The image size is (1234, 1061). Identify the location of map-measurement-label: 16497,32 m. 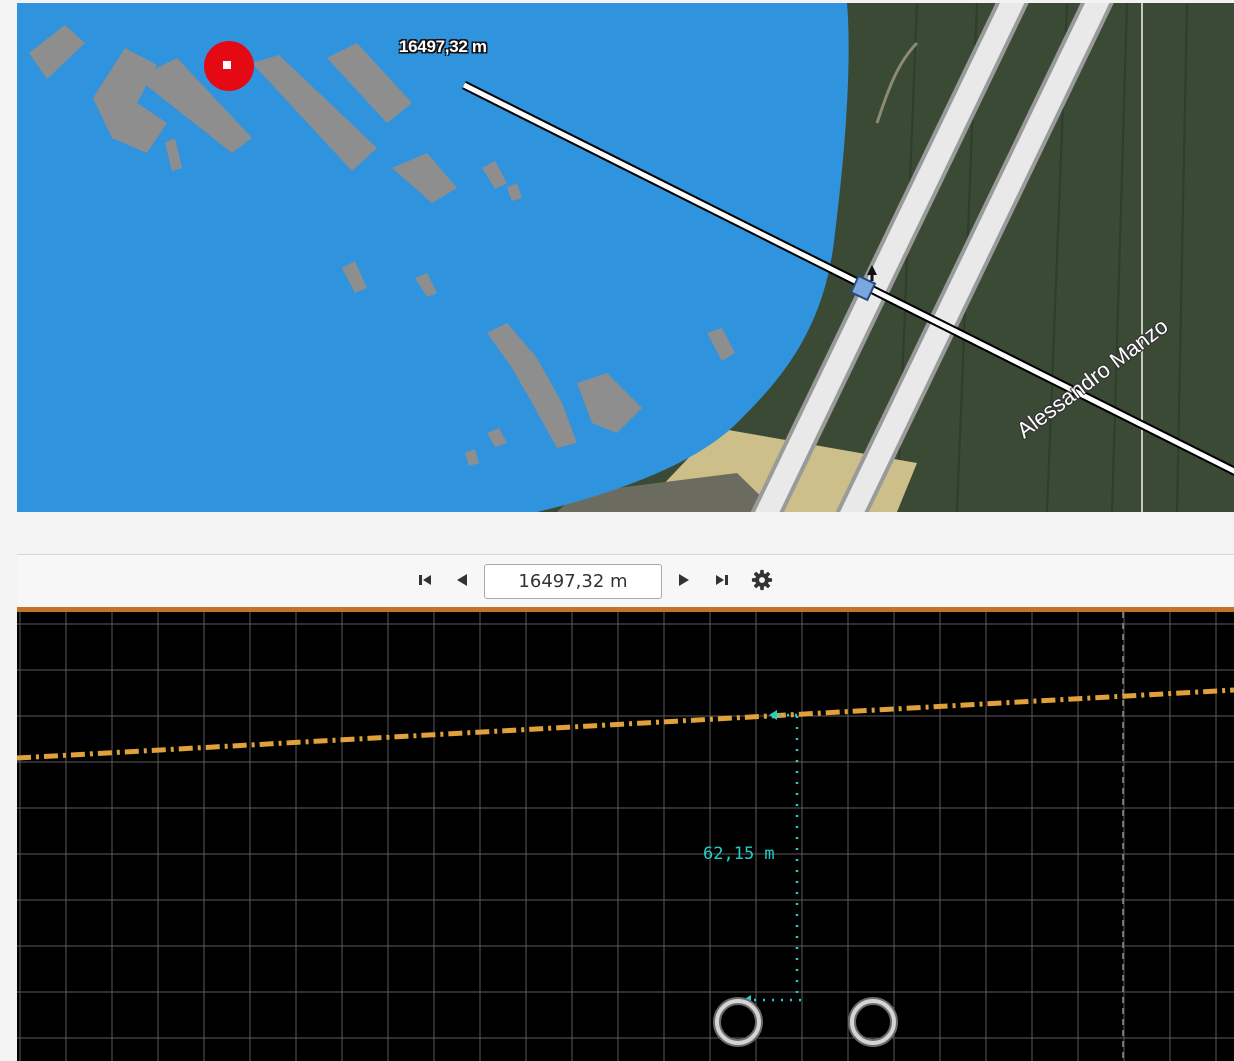
(443, 46).